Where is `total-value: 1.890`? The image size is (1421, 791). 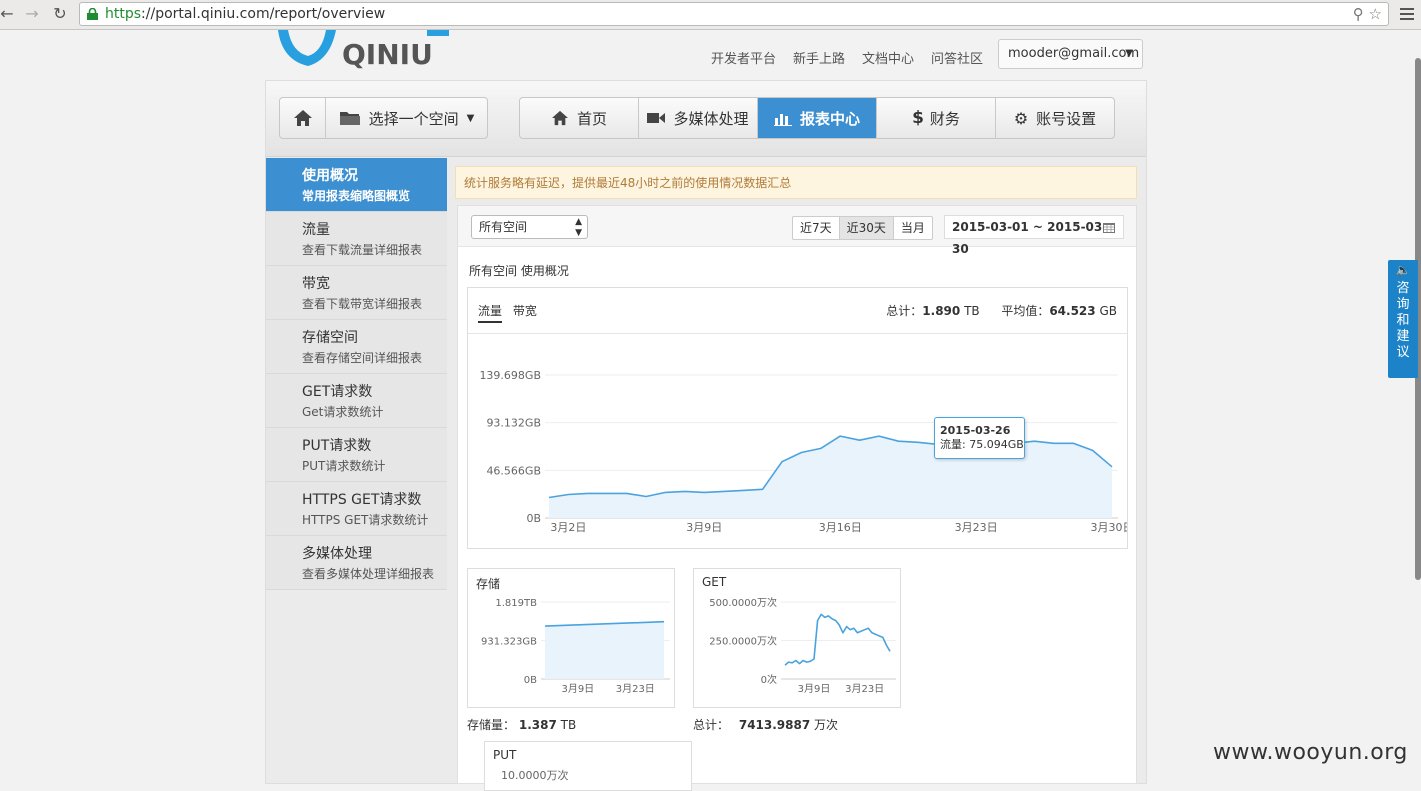
total-value: 1.890 is located at coordinates (941, 311).